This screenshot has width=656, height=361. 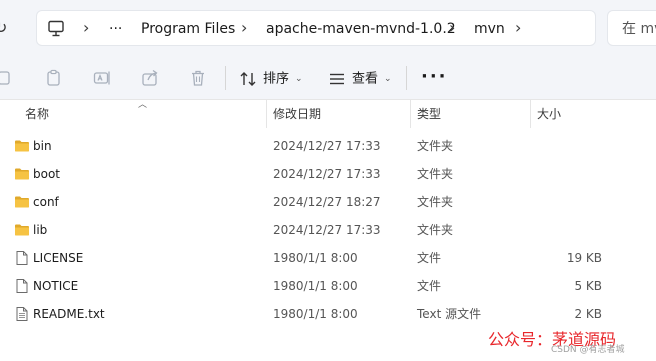 I want to click on breadcrumb-ellipsis: ···, so click(x=115, y=29).